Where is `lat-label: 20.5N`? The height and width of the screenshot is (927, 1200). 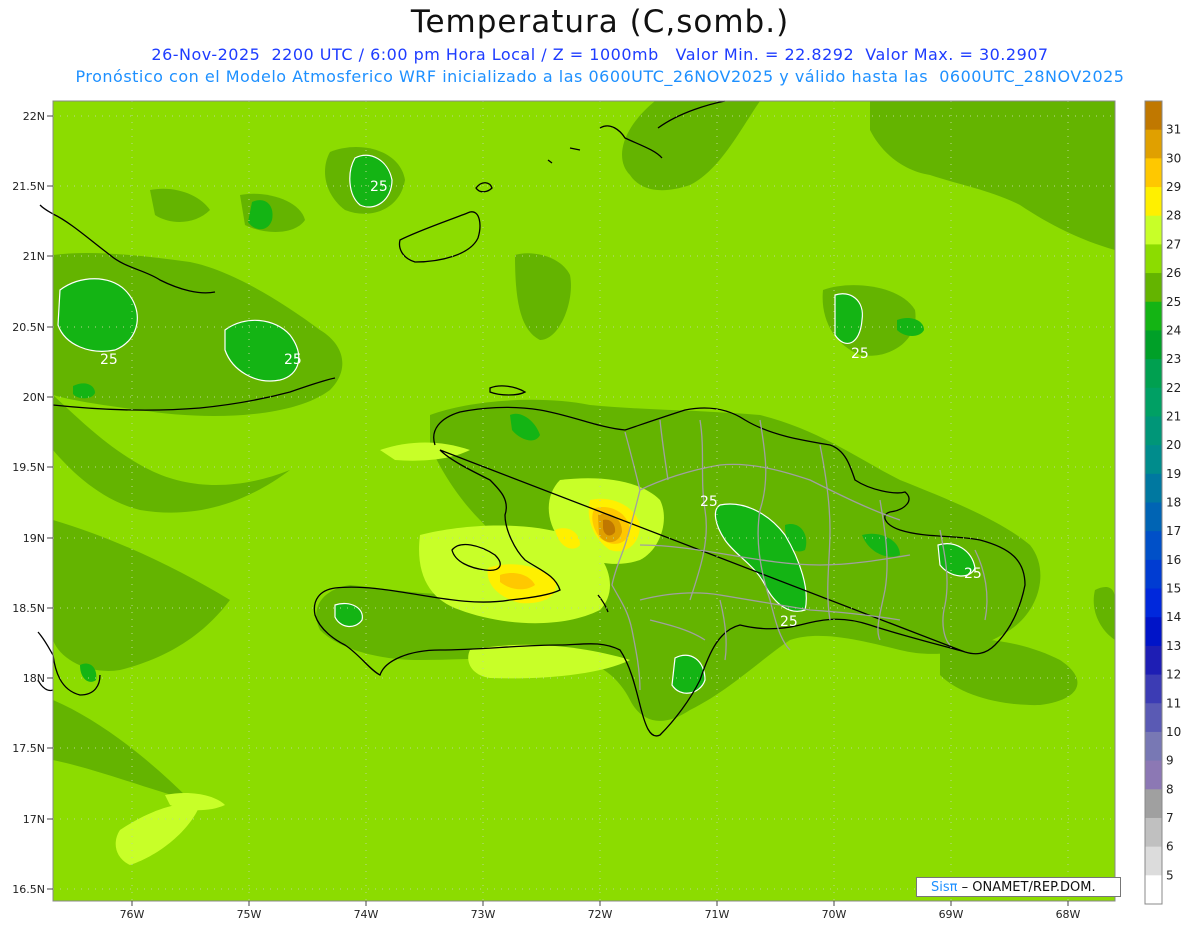
lat-label: 20.5N is located at coordinates (28, 327).